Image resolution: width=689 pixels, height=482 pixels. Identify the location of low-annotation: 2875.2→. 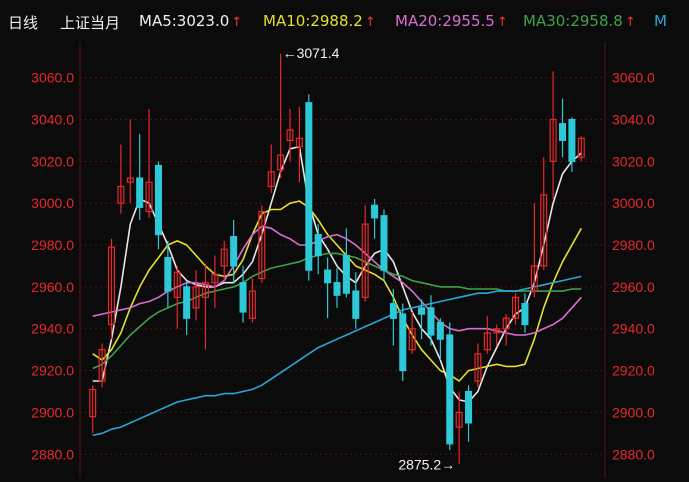
(426, 464).